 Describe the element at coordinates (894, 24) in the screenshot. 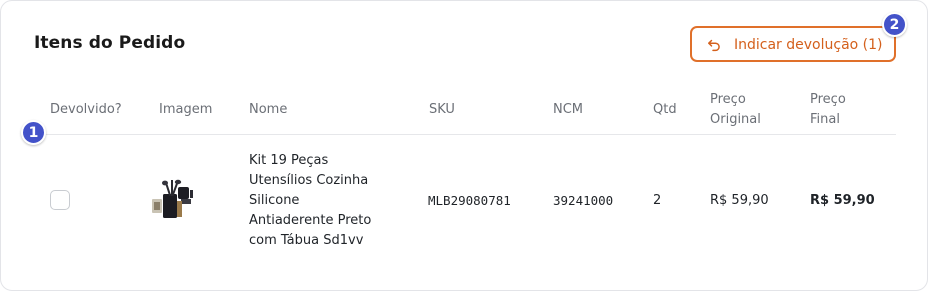

I see `step-badge-2: 2` at that location.